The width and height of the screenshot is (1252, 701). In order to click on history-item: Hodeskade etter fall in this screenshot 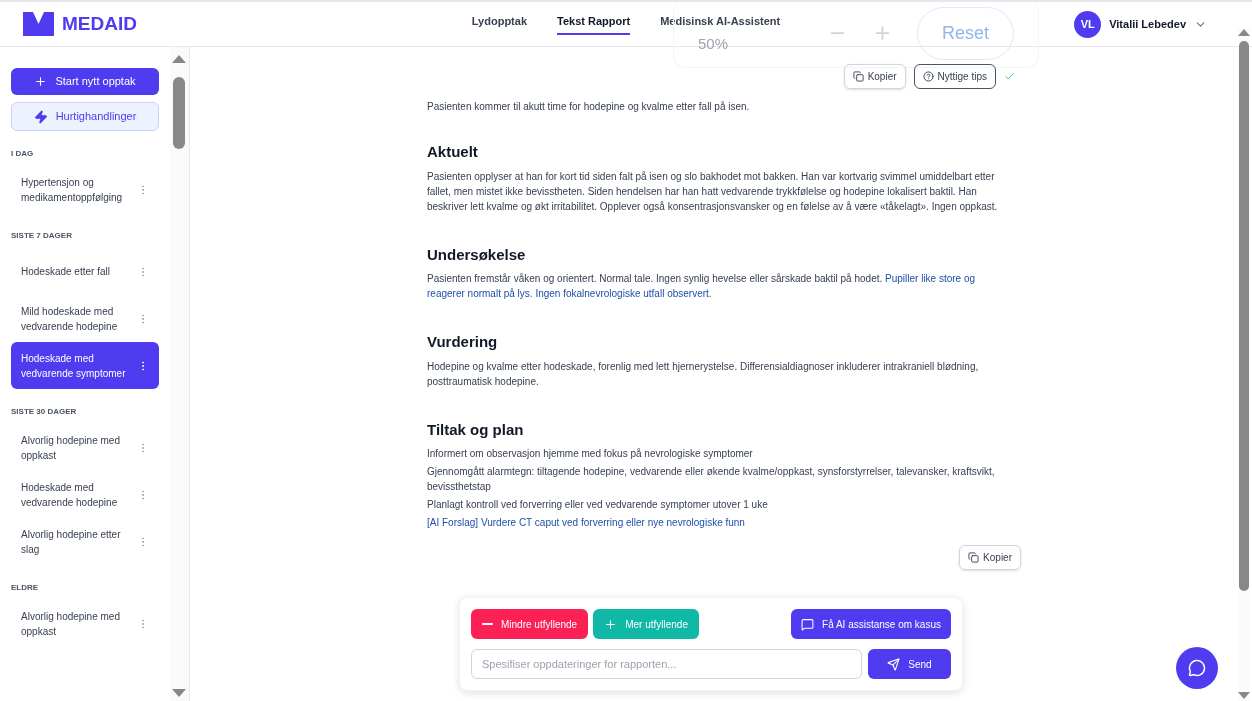, I will do `click(85, 271)`.